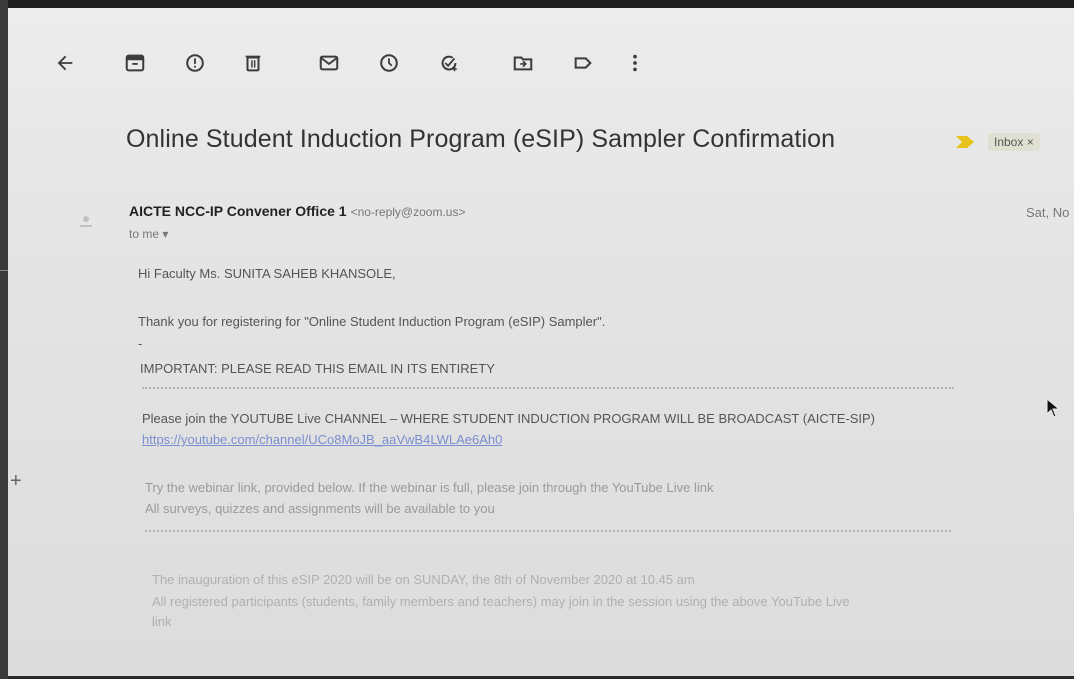 This screenshot has width=1074, height=679. I want to click on screen-edge-plus-icon: +, so click(16, 481).